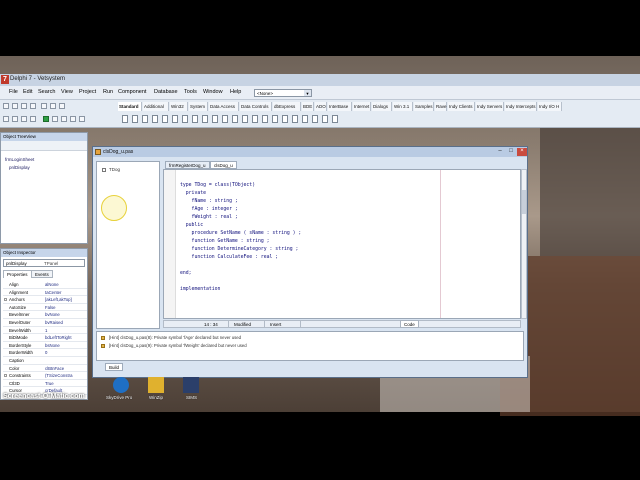 The width and height of the screenshot is (640, 480). Describe the element at coordinates (239, 249) in the screenshot. I see `code-line: function DetermineCategory : string ;` at that location.